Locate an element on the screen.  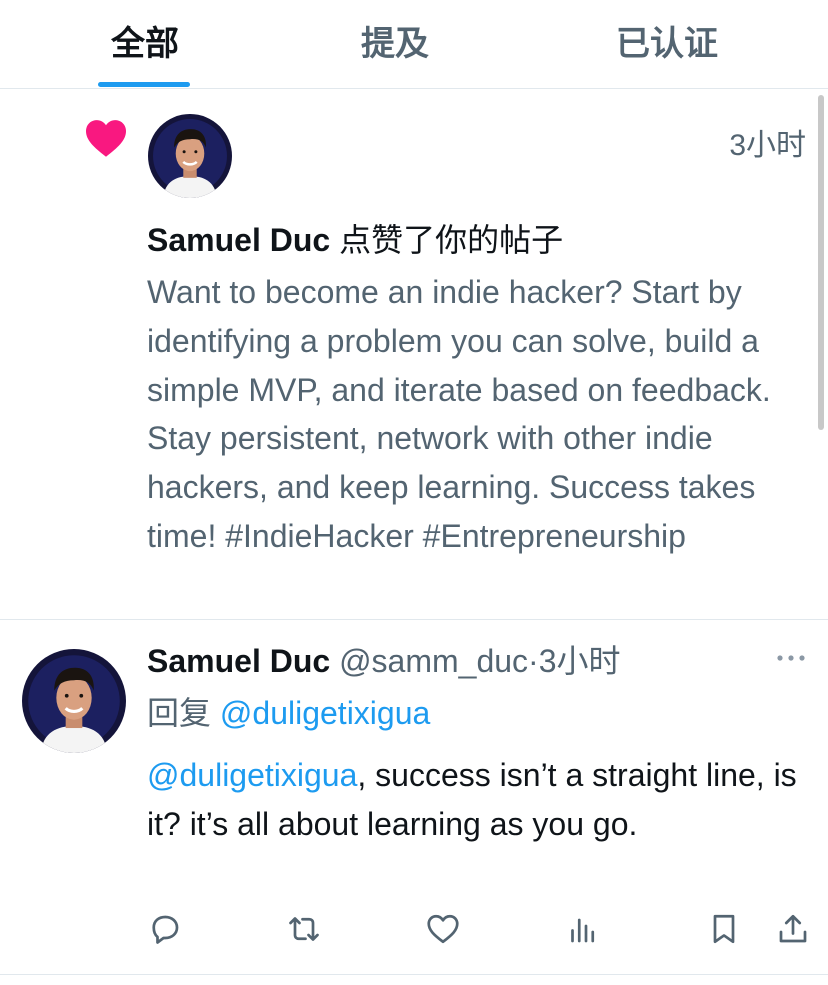
notification-headline: Samuel Duc 点赞了你的帖子 is located at coordinates (355, 240).